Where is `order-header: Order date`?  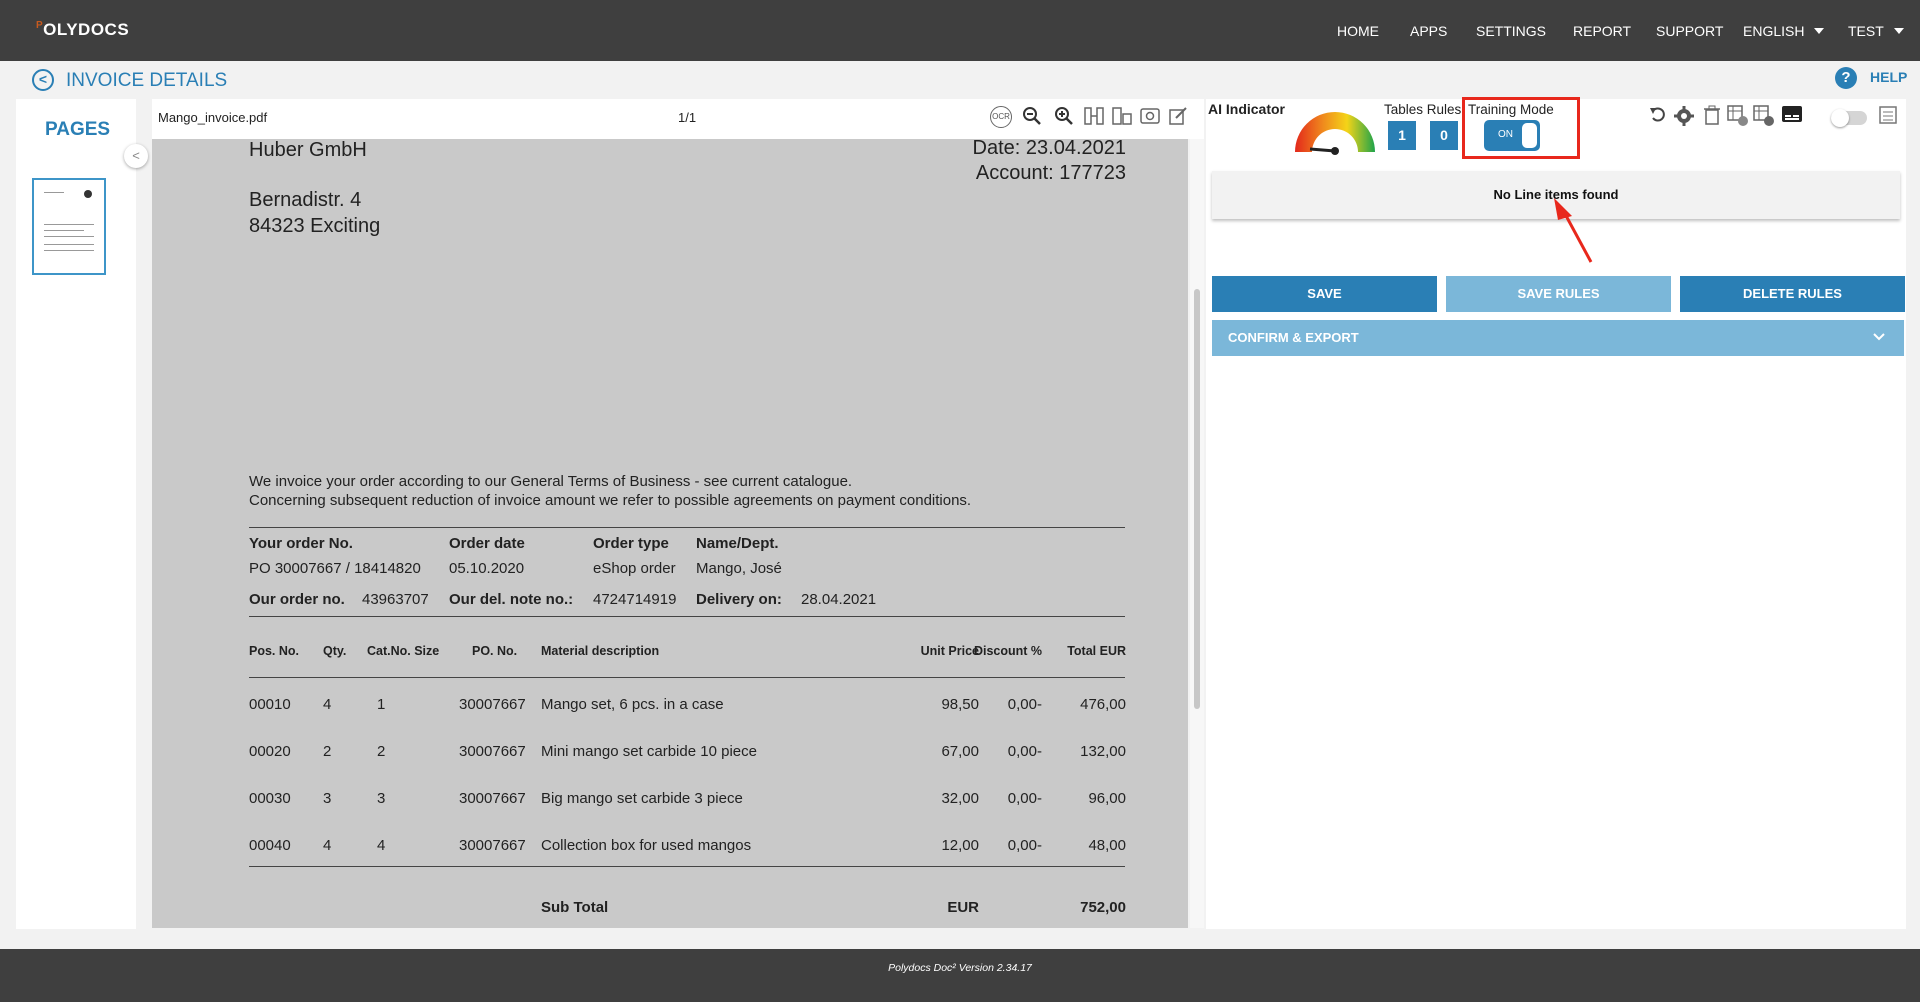 order-header: Order date is located at coordinates (487, 543).